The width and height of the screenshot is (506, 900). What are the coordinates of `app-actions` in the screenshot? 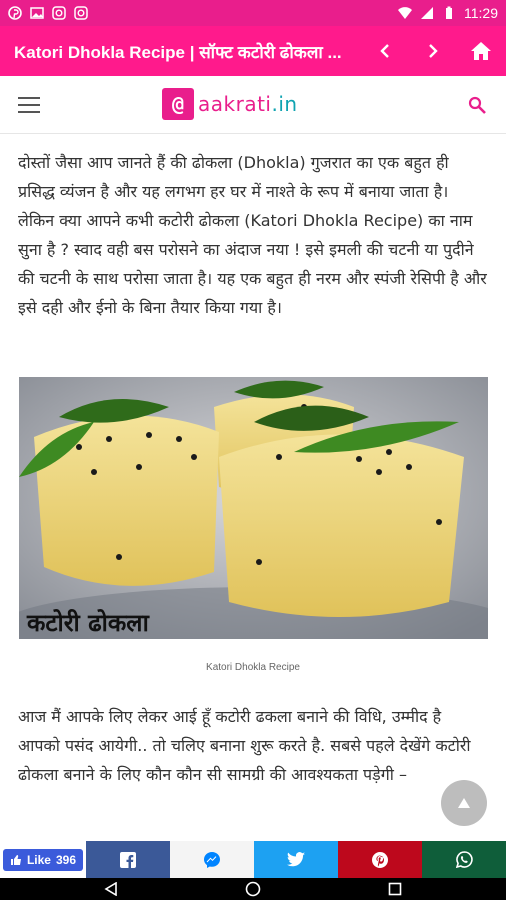 It's located at (433, 51).